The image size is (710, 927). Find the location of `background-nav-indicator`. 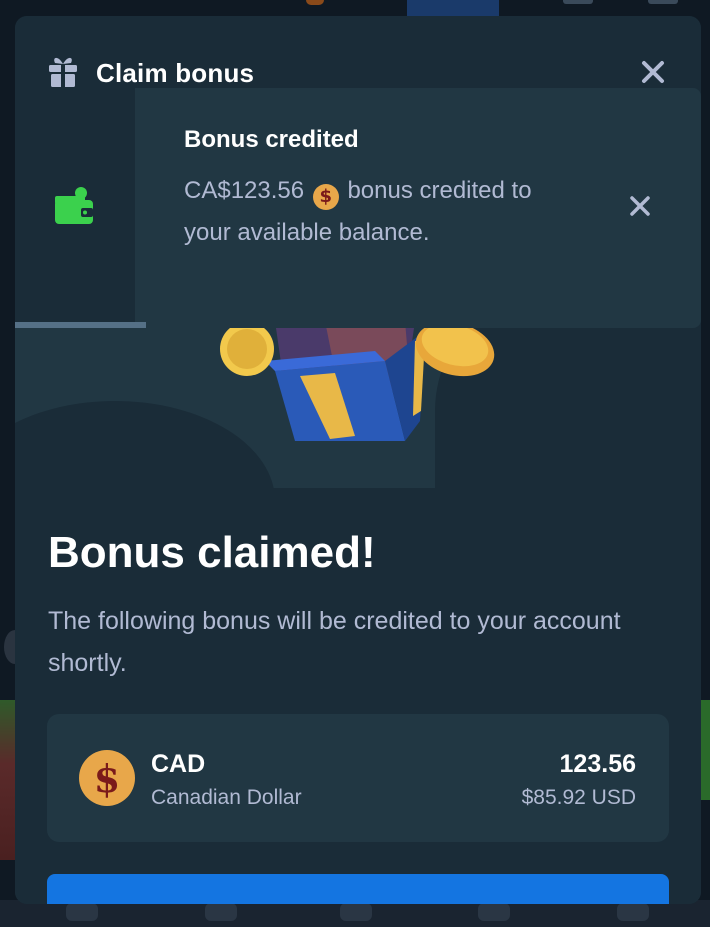

background-nav-indicator is located at coordinates (315, 2).